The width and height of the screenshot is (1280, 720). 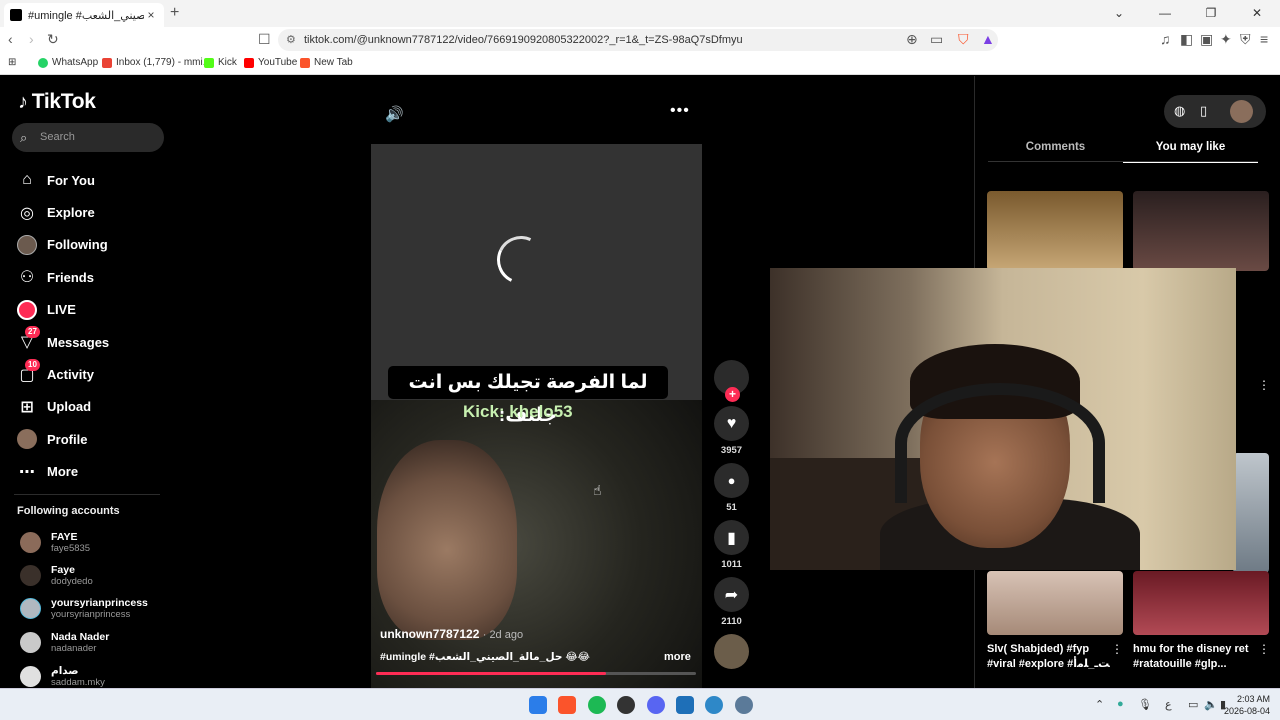 What do you see at coordinates (1119, 13) in the screenshot?
I see `tab-search-icon: ⌄` at bounding box center [1119, 13].